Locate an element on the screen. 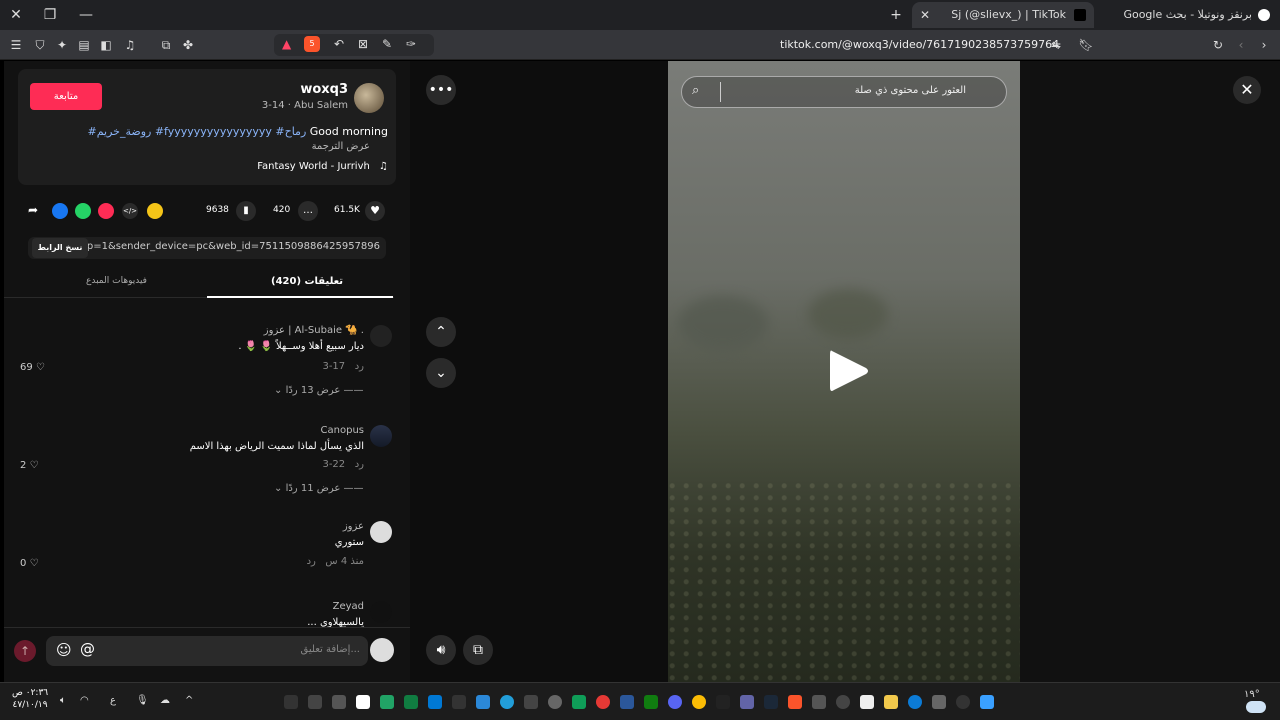 The height and width of the screenshot is (720, 1280). comment-like: 0 ♡ is located at coordinates (29, 563).